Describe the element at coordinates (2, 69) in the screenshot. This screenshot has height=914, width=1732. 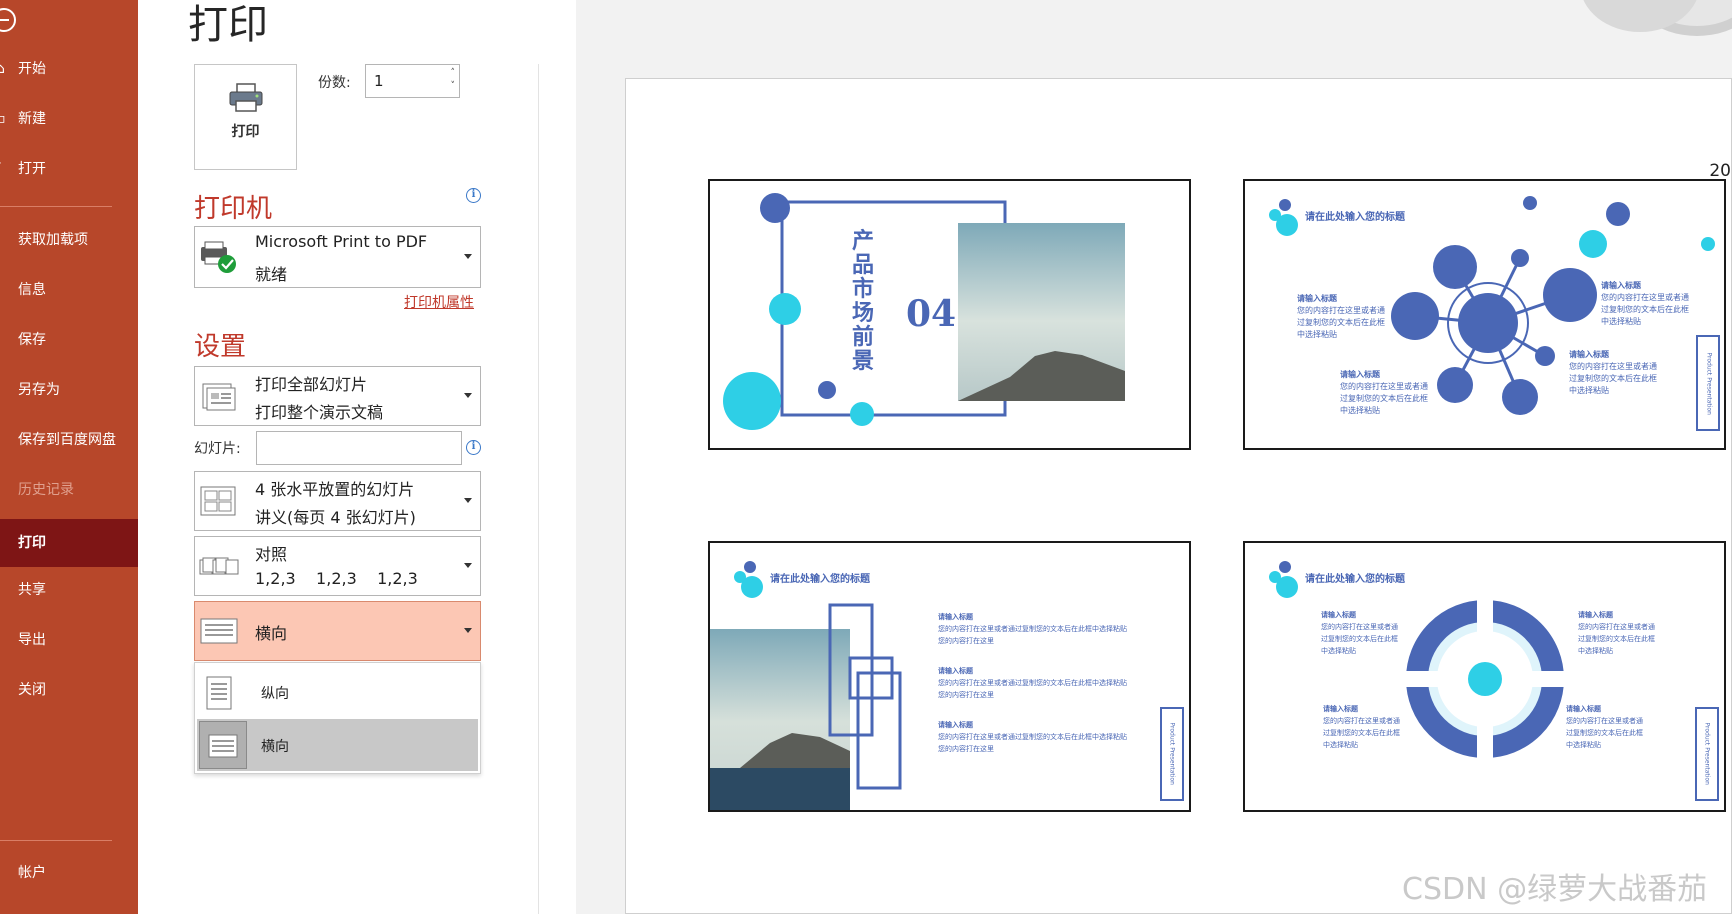
I see `home-icon: ⌂` at that location.